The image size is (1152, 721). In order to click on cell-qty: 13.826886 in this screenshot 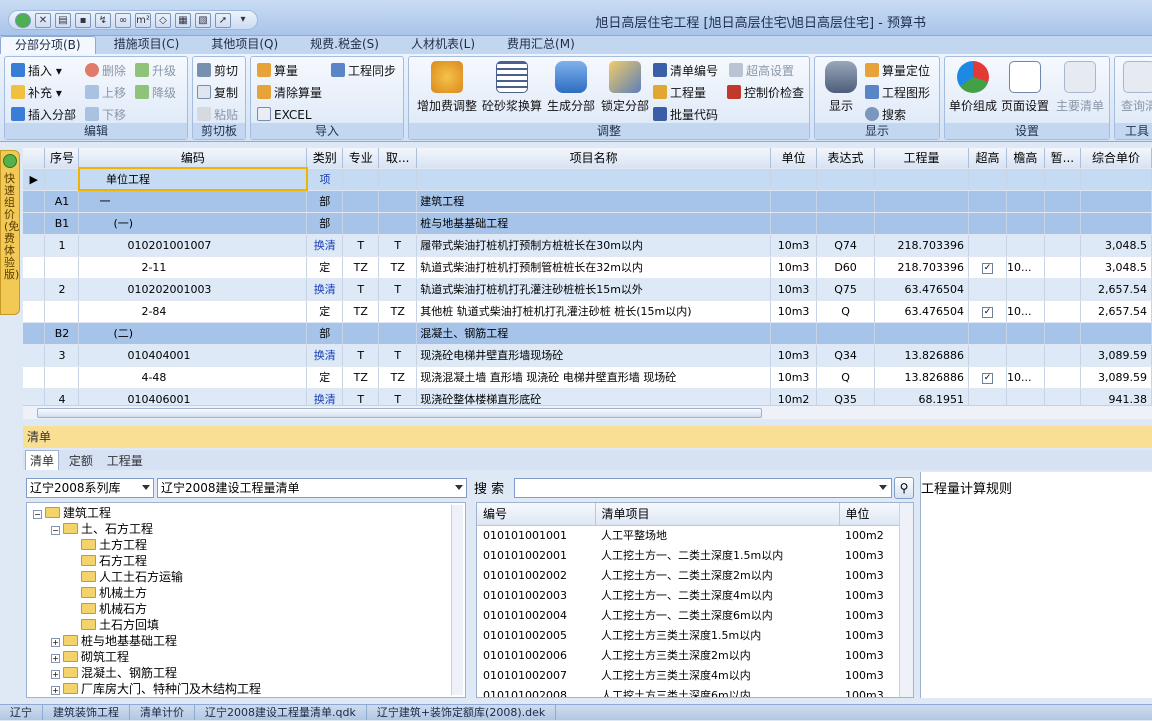, I will do `click(921, 355)`.